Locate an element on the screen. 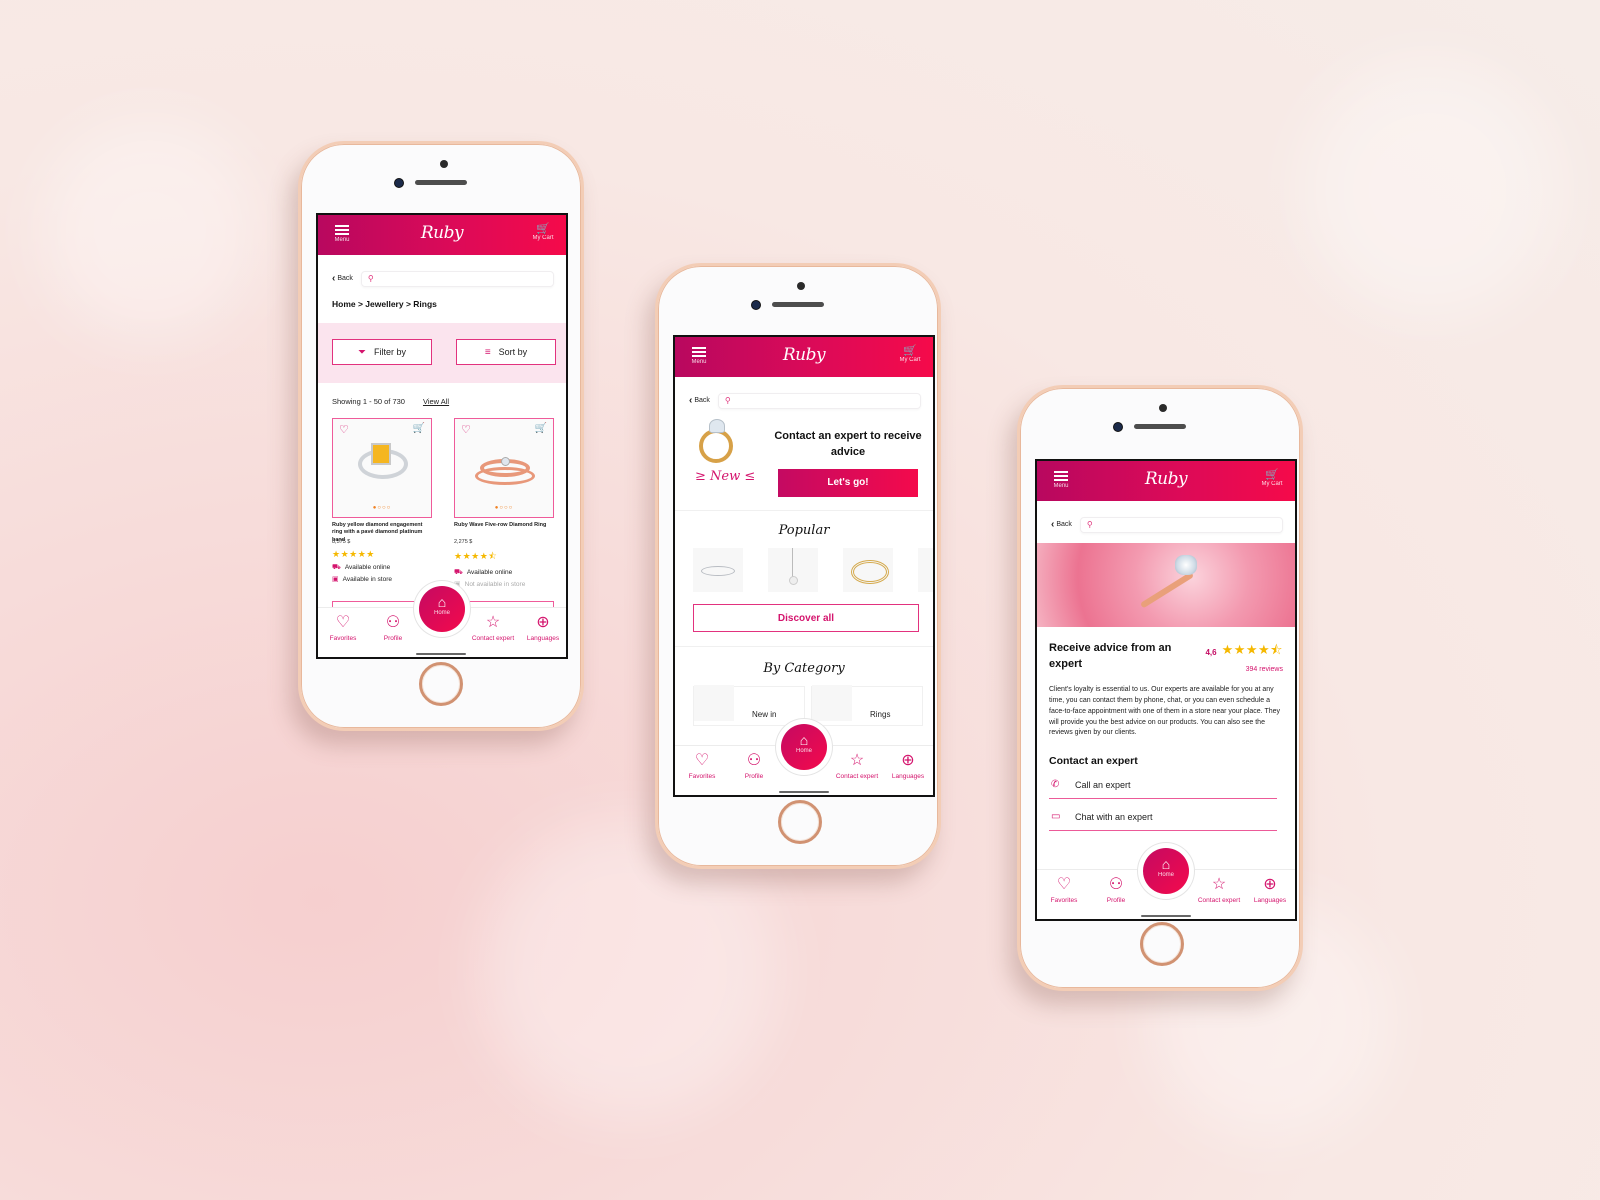 The image size is (1600, 1200). store-label: Not available in store is located at coordinates (495, 584).